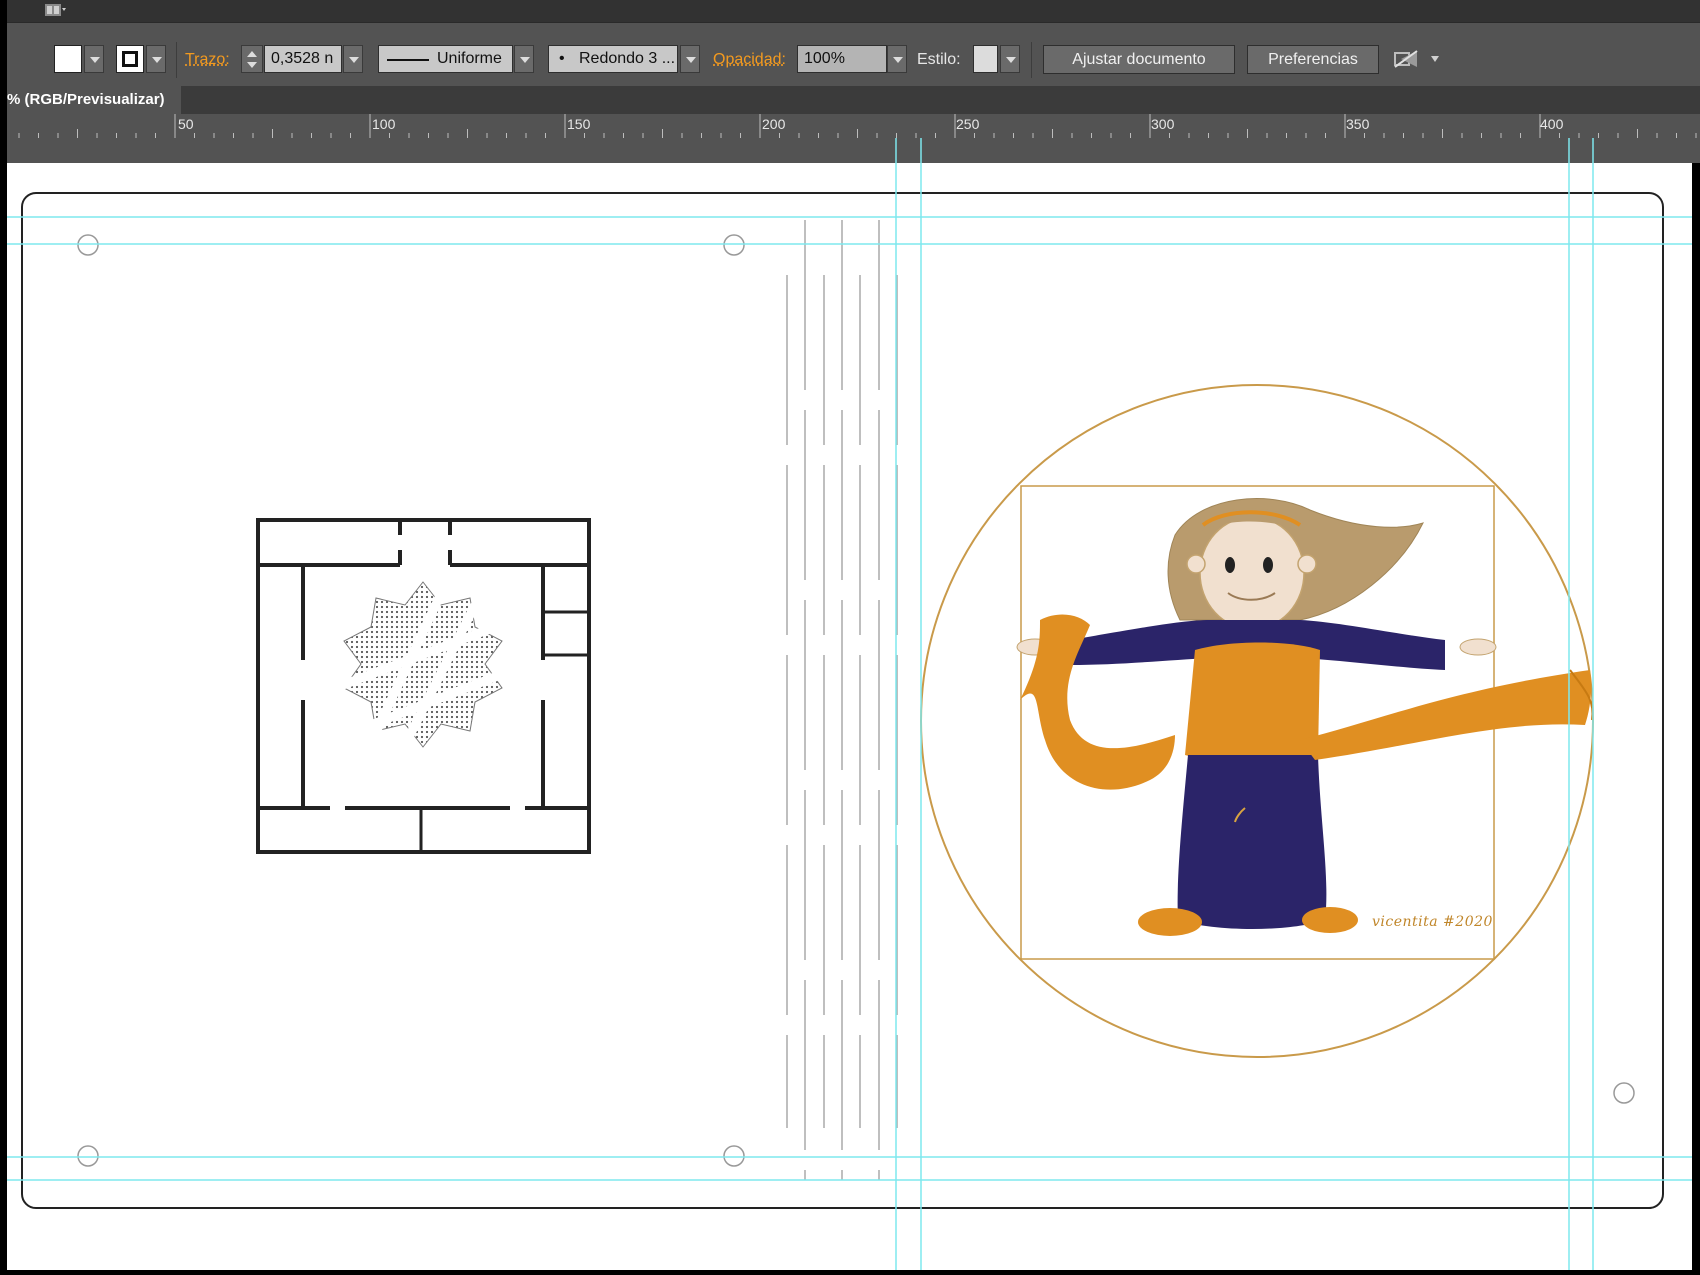  What do you see at coordinates (842, 700) in the screenshot?
I see `fold-lines` at bounding box center [842, 700].